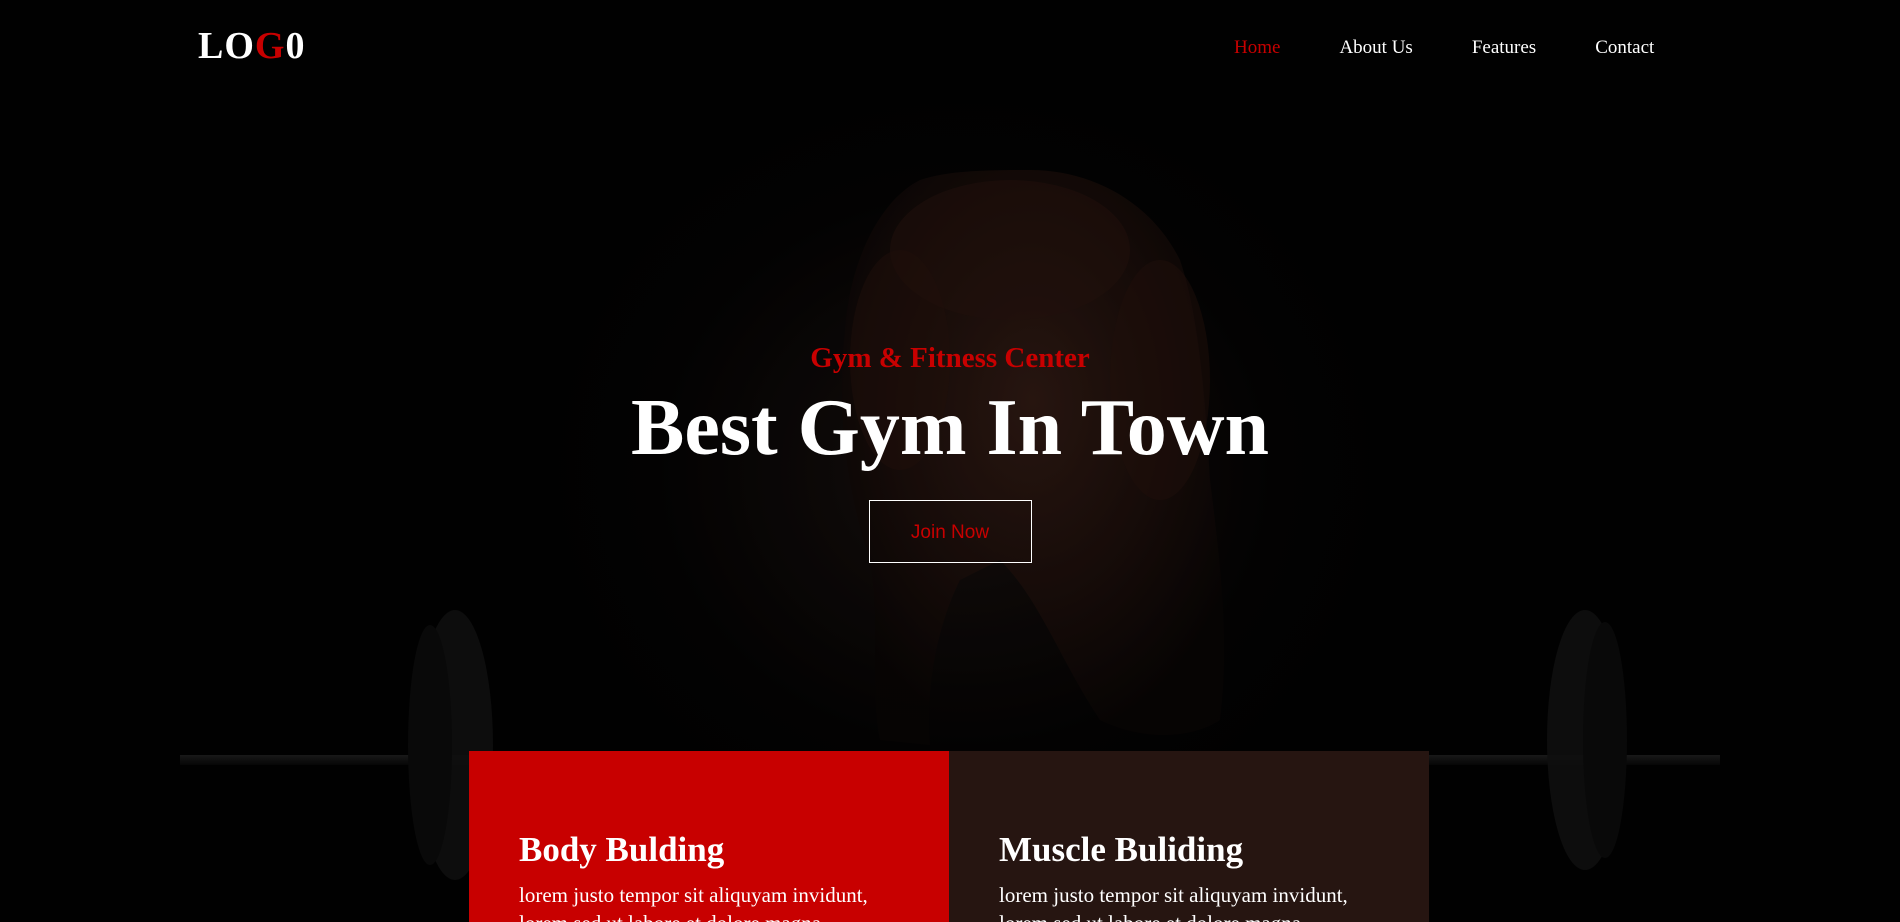 This screenshot has height=922, width=1900. Describe the element at coordinates (1375, 48) in the screenshot. I see `nav-link-about-us: About Us` at that location.